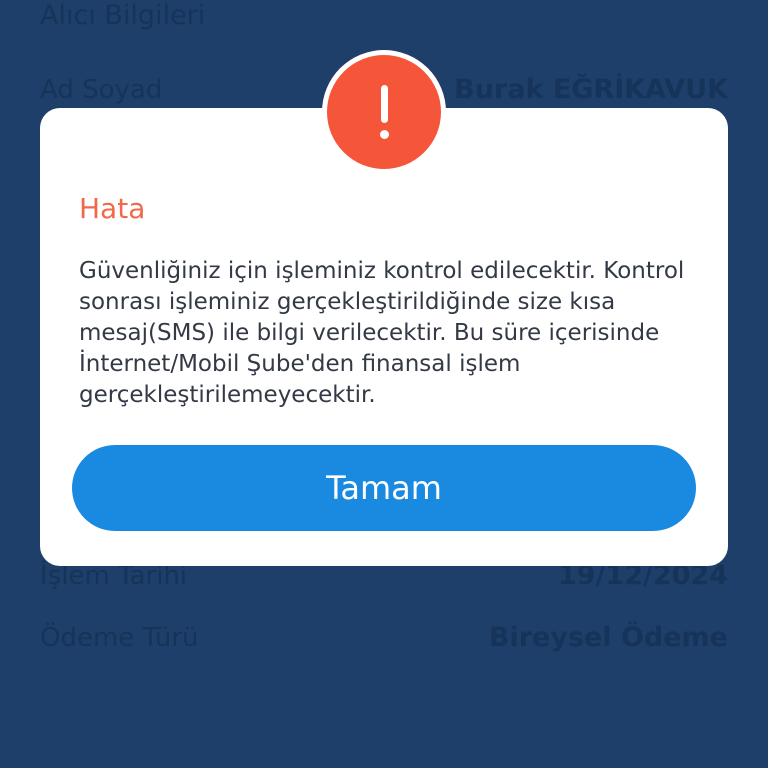 Image resolution: width=768 pixels, height=768 pixels. I want to click on exclamation-bar, so click(384, 104).